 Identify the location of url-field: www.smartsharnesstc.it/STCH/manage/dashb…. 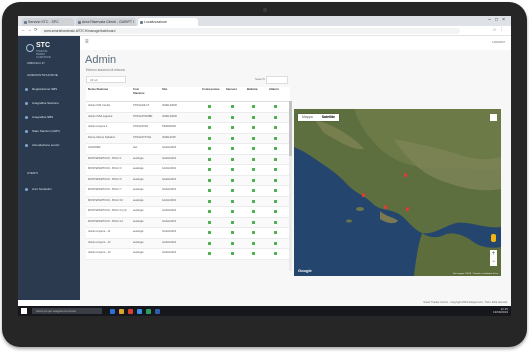
(250, 30).